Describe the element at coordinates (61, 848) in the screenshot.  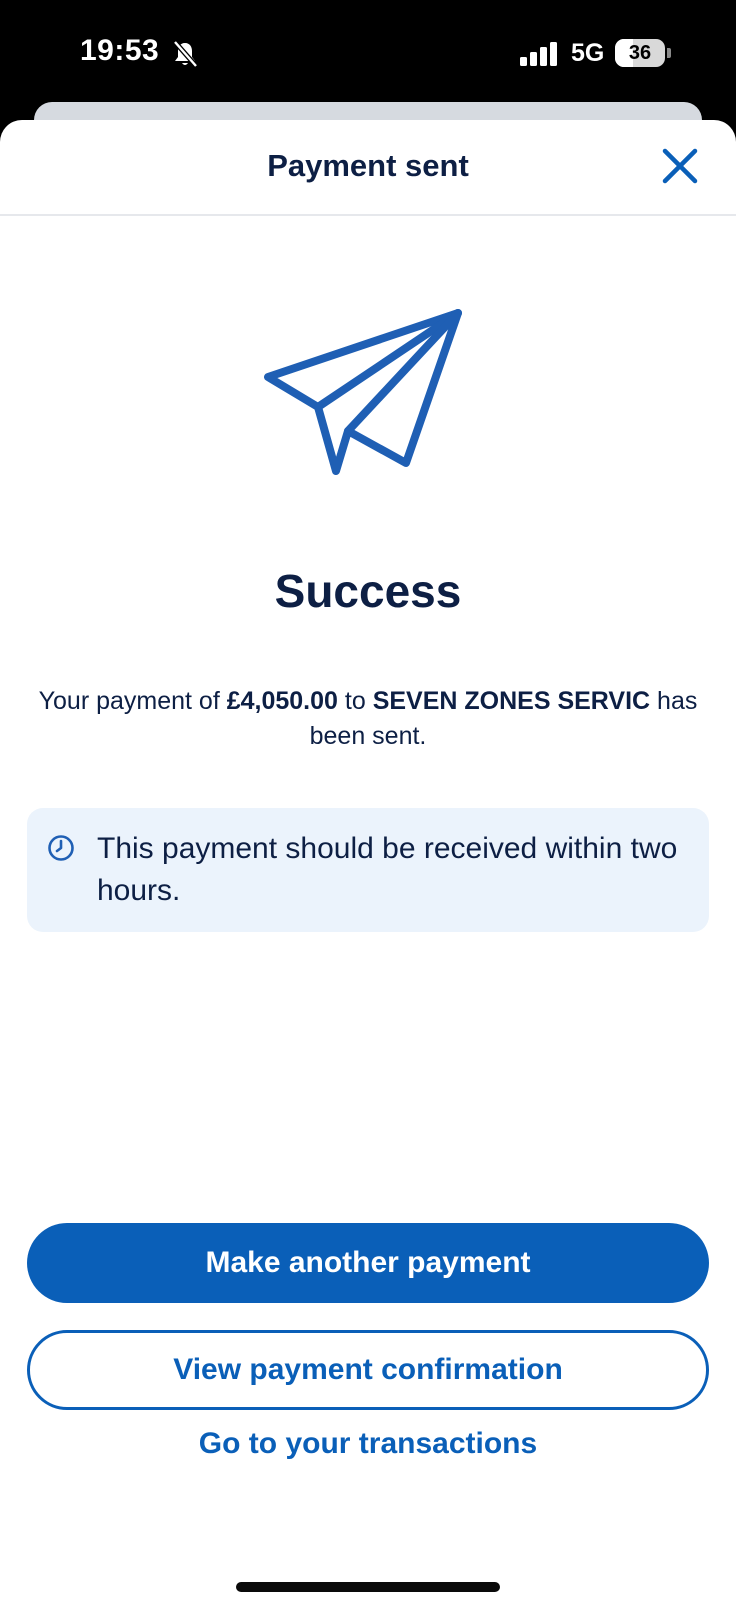
I see `clock-icon` at that location.